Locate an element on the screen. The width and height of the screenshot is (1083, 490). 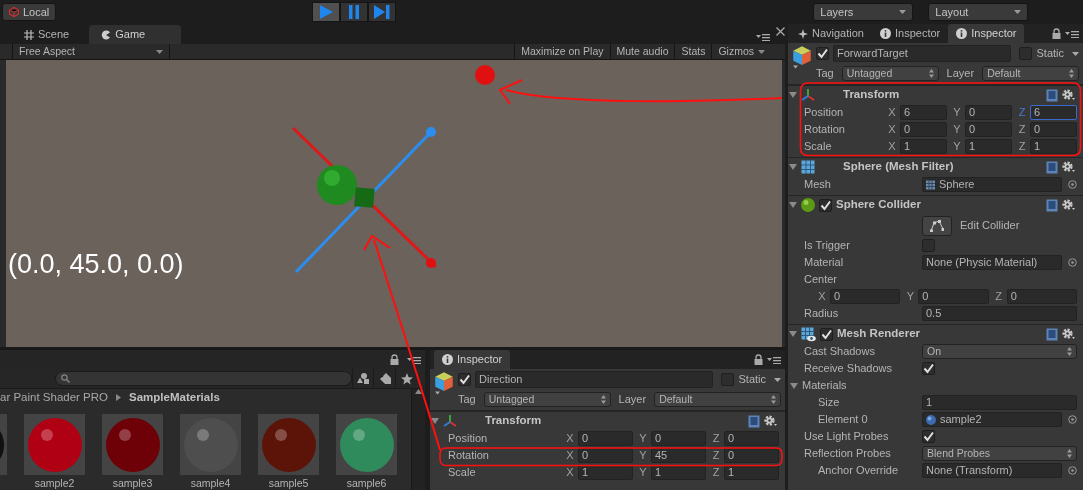
local-button: Local is located at coordinates (29, 12).